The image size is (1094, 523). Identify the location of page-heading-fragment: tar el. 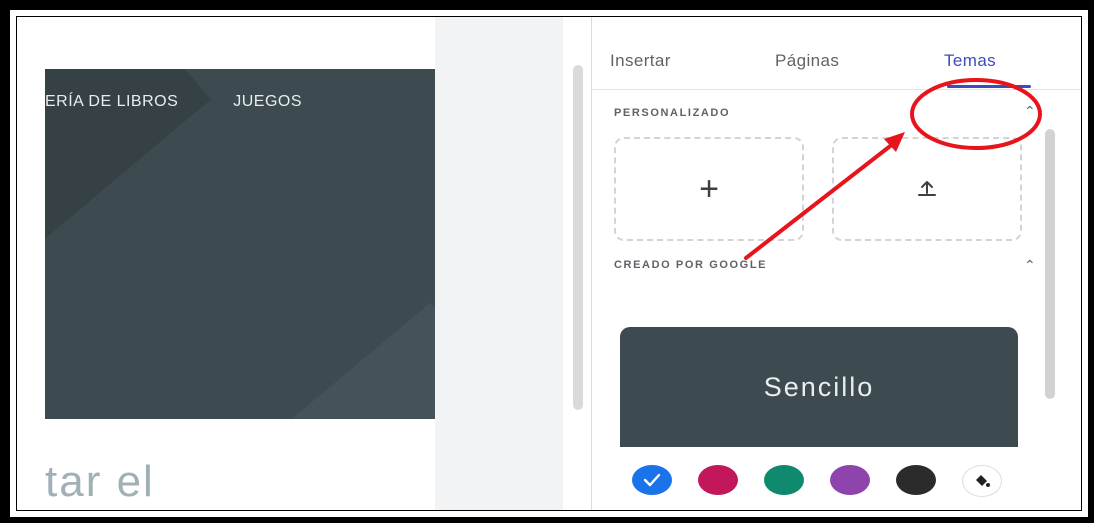
(100, 481).